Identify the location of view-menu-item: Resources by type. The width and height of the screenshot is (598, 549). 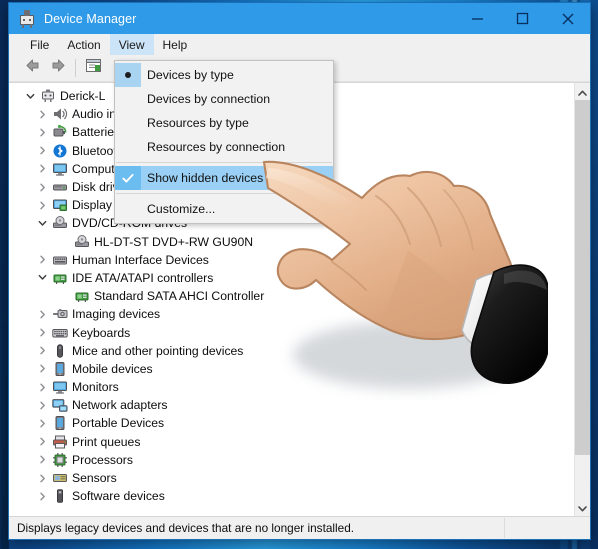
(224, 123).